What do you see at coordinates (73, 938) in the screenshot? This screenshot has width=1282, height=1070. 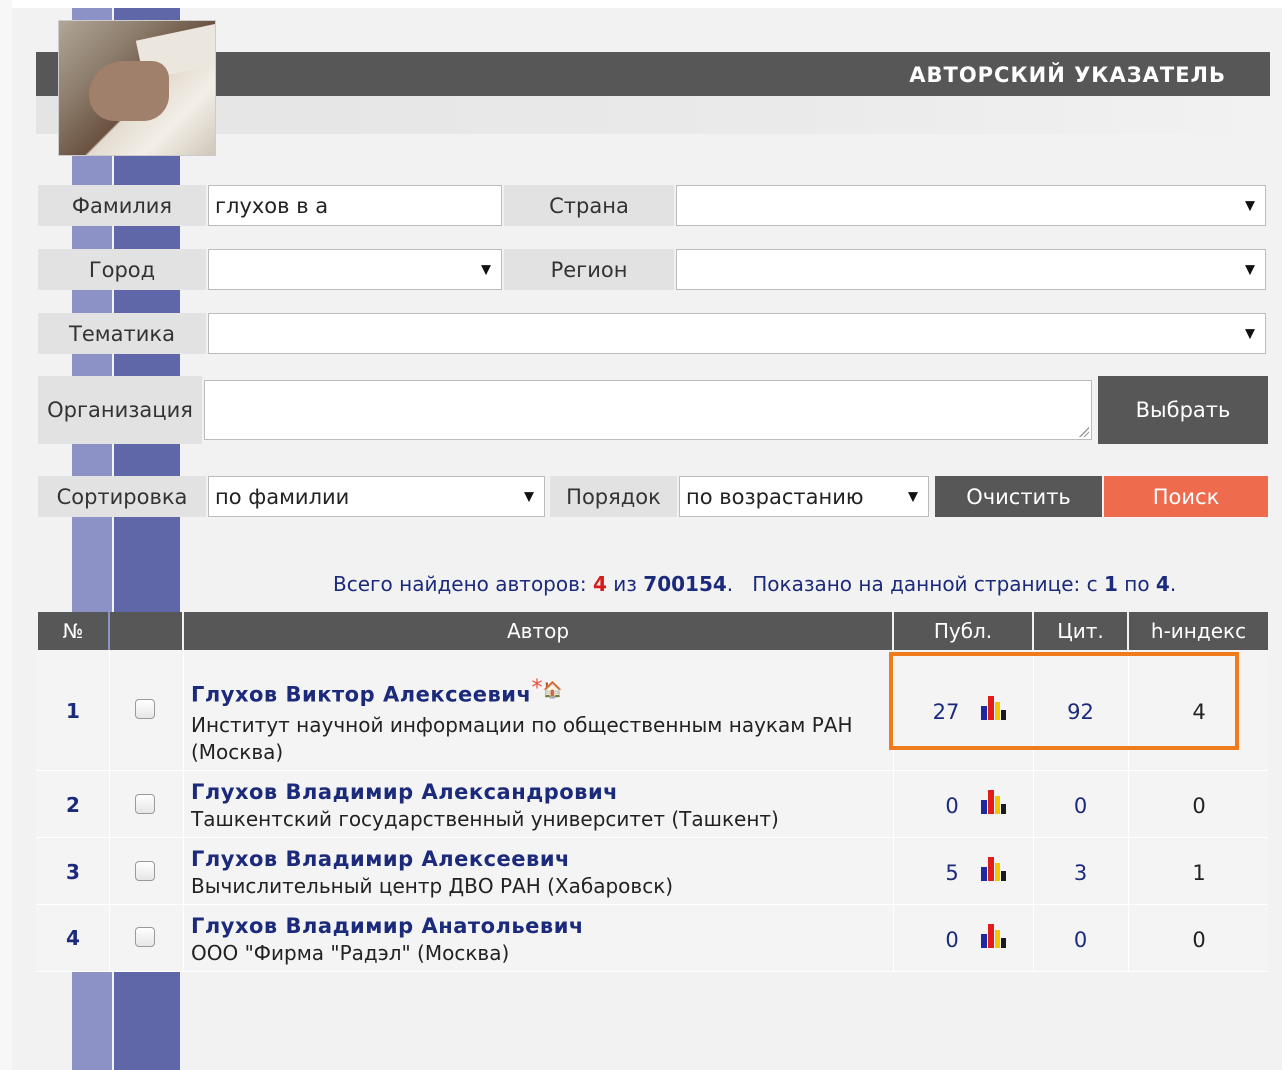 I see `row-number: 4` at bounding box center [73, 938].